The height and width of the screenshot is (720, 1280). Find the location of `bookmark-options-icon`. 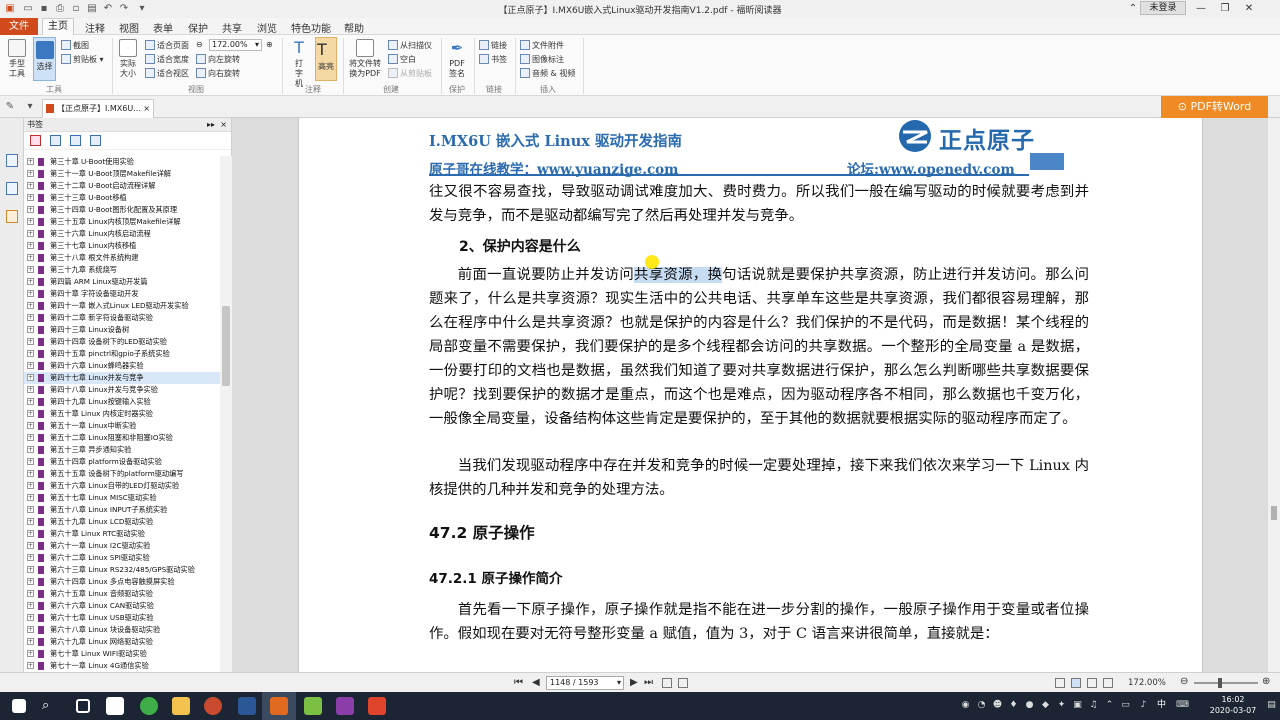

bookmark-options-icon is located at coordinates (95, 140).